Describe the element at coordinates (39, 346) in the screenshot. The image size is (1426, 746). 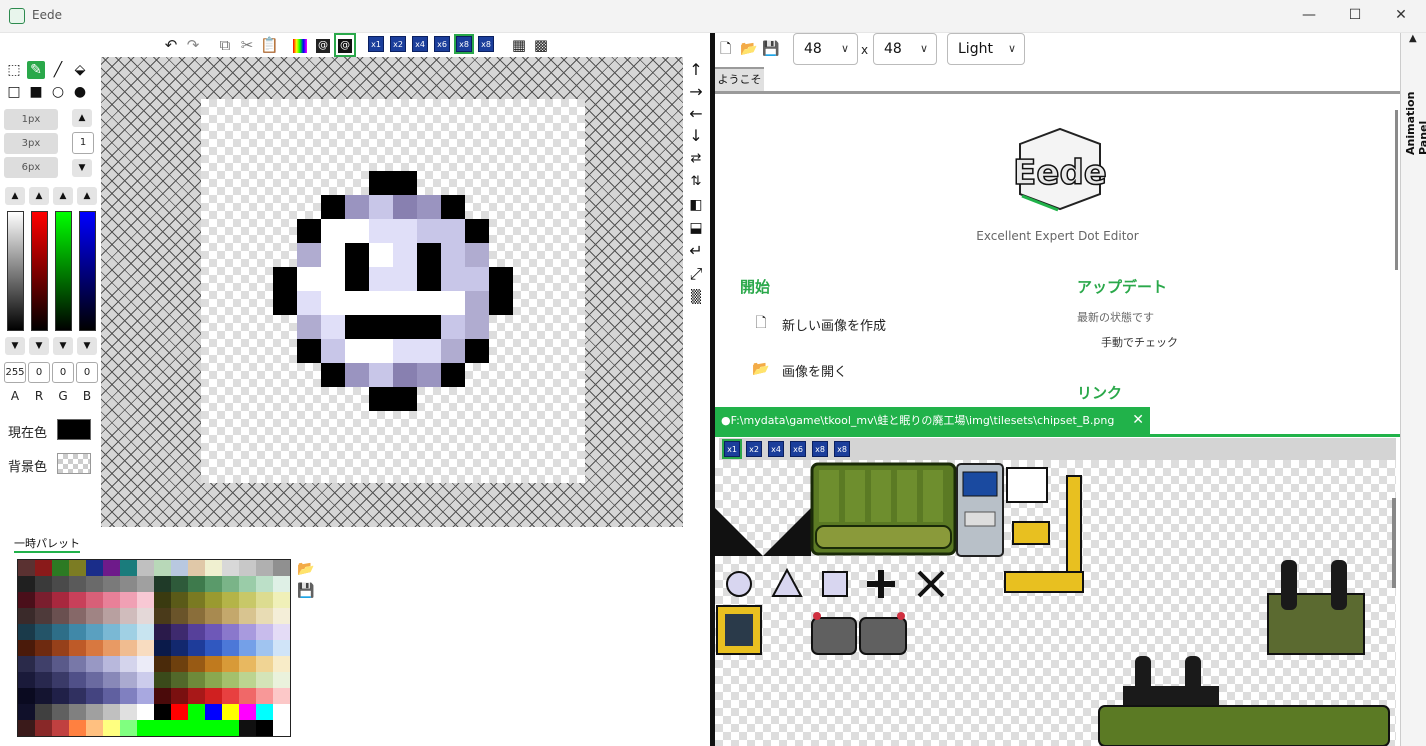
I see `red-down-button: ▼` at that location.